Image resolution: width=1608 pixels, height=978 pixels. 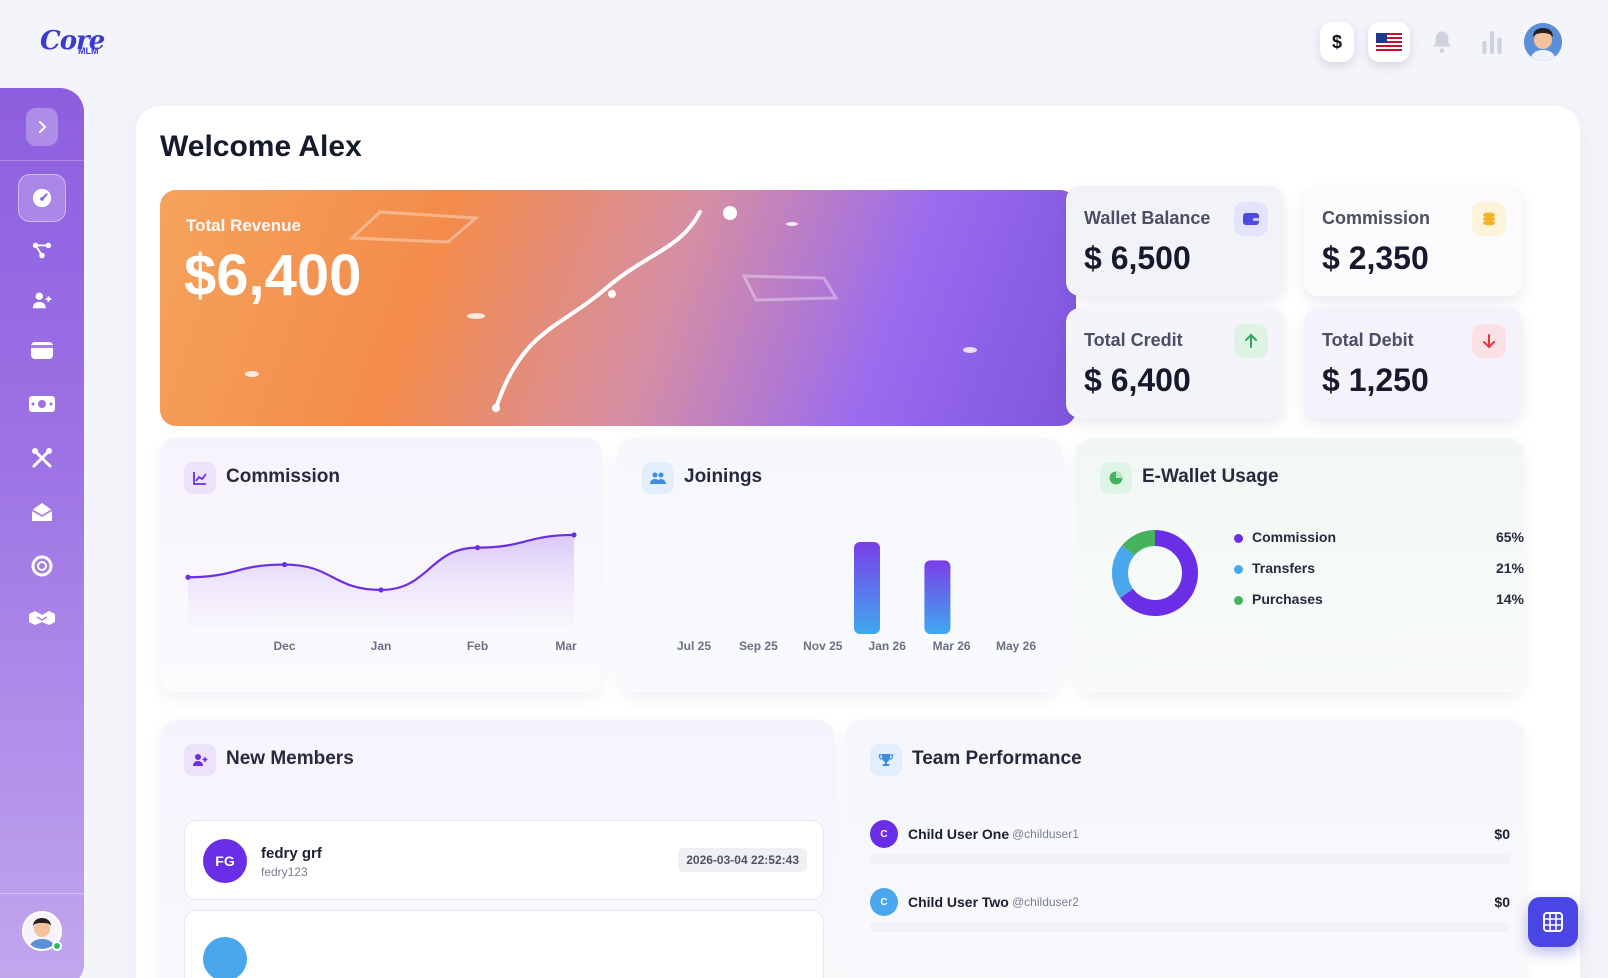 I want to click on total-revenue-card: Total Revenue $6,400, so click(x=618, y=308).